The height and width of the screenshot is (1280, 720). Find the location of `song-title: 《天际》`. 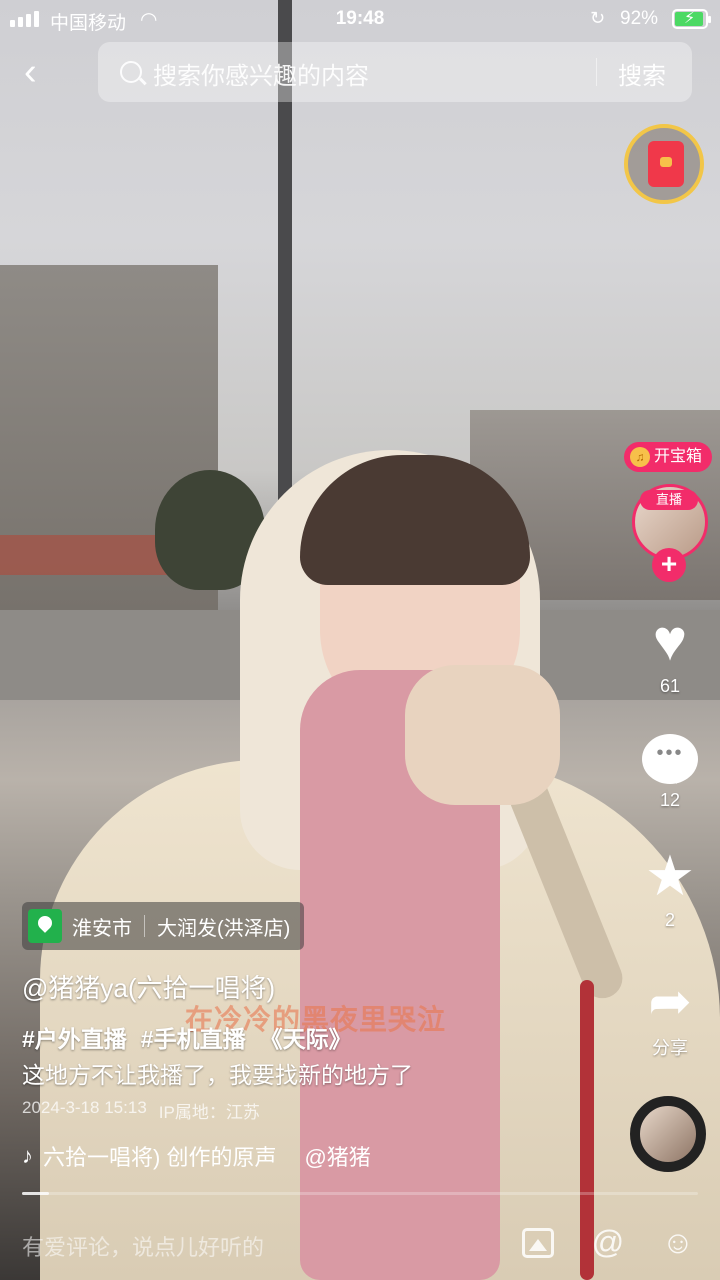

song-title: 《天际》 is located at coordinates (306, 1037).